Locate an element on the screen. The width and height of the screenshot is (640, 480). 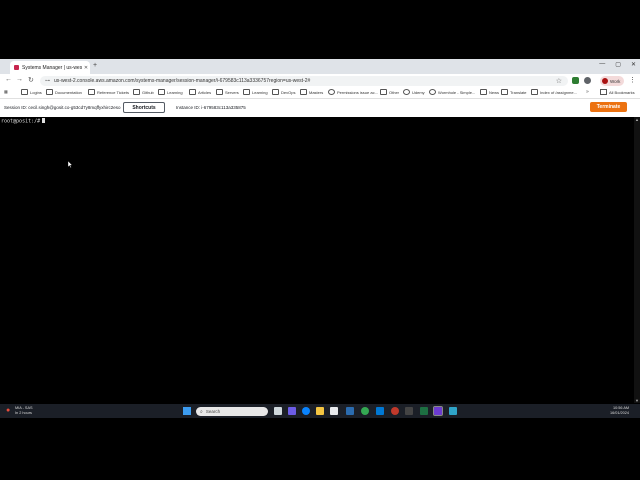
extensions-puzzle-icon is located at coordinates (587, 80).